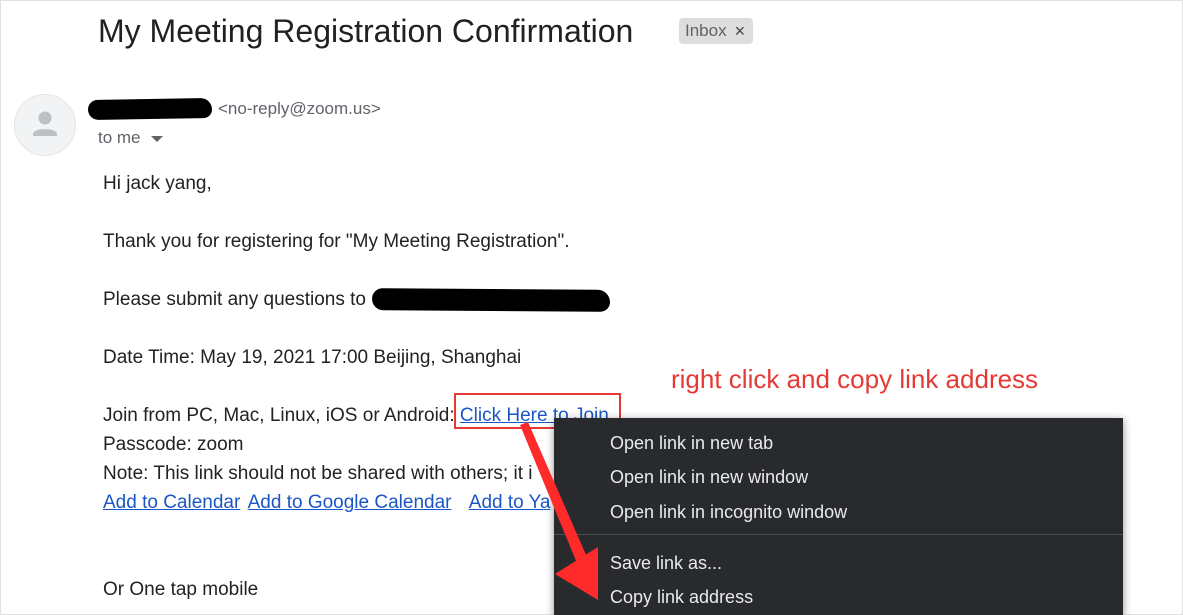 The image size is (1183, 615). What do you see at coordinates (350, 502) in the screenshot?
I see `add-to-google-calendar-link: Add to Google Calendar` at bounding box center [350, 502].